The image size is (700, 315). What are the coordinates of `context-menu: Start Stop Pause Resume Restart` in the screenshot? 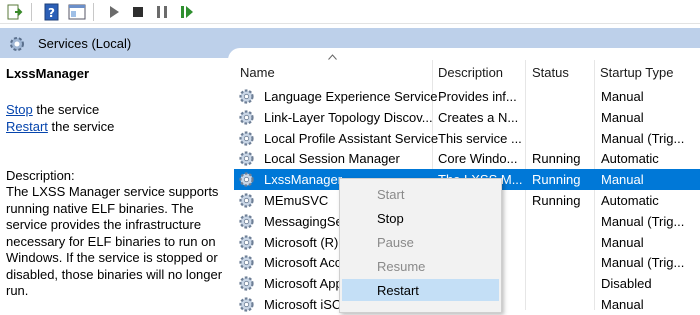 It's located at (420, 245).